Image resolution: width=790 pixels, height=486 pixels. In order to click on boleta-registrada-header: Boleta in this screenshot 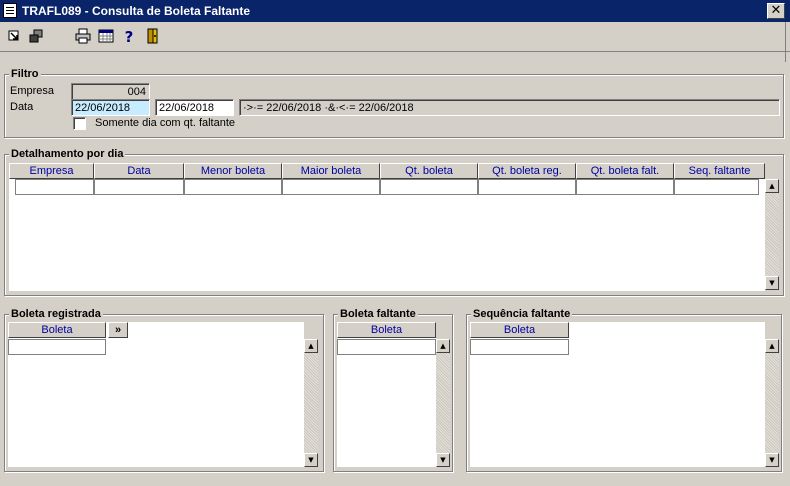, I will do `click(57, 330)`.